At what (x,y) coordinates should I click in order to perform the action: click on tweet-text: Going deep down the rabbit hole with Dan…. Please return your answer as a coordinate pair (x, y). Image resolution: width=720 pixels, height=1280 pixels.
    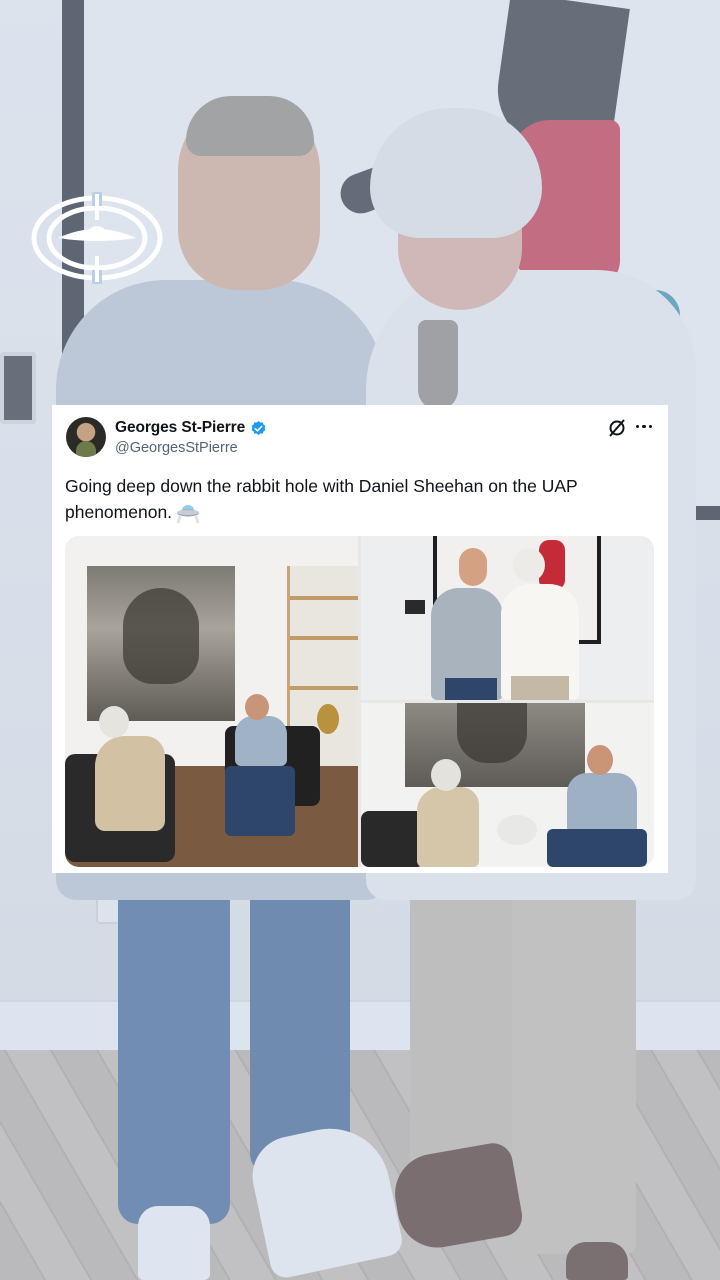
    Looking at the image, I should click on (321, 499).